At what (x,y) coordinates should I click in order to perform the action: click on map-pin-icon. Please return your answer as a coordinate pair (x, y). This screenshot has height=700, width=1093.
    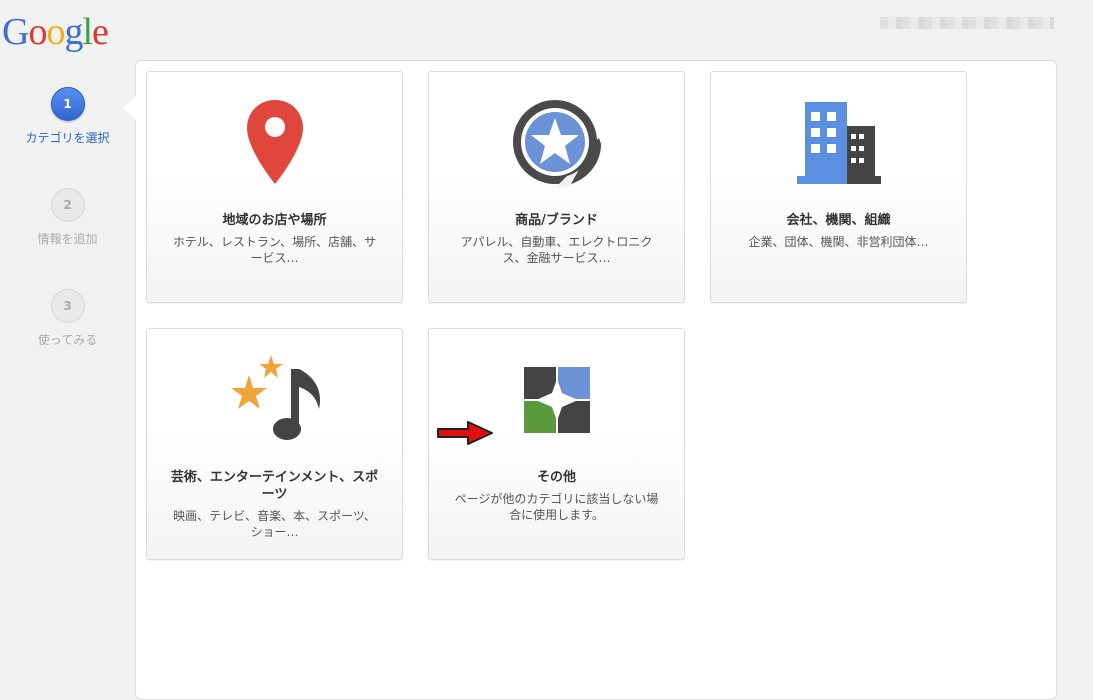
    Looking at the image, I should click on (274, 143).